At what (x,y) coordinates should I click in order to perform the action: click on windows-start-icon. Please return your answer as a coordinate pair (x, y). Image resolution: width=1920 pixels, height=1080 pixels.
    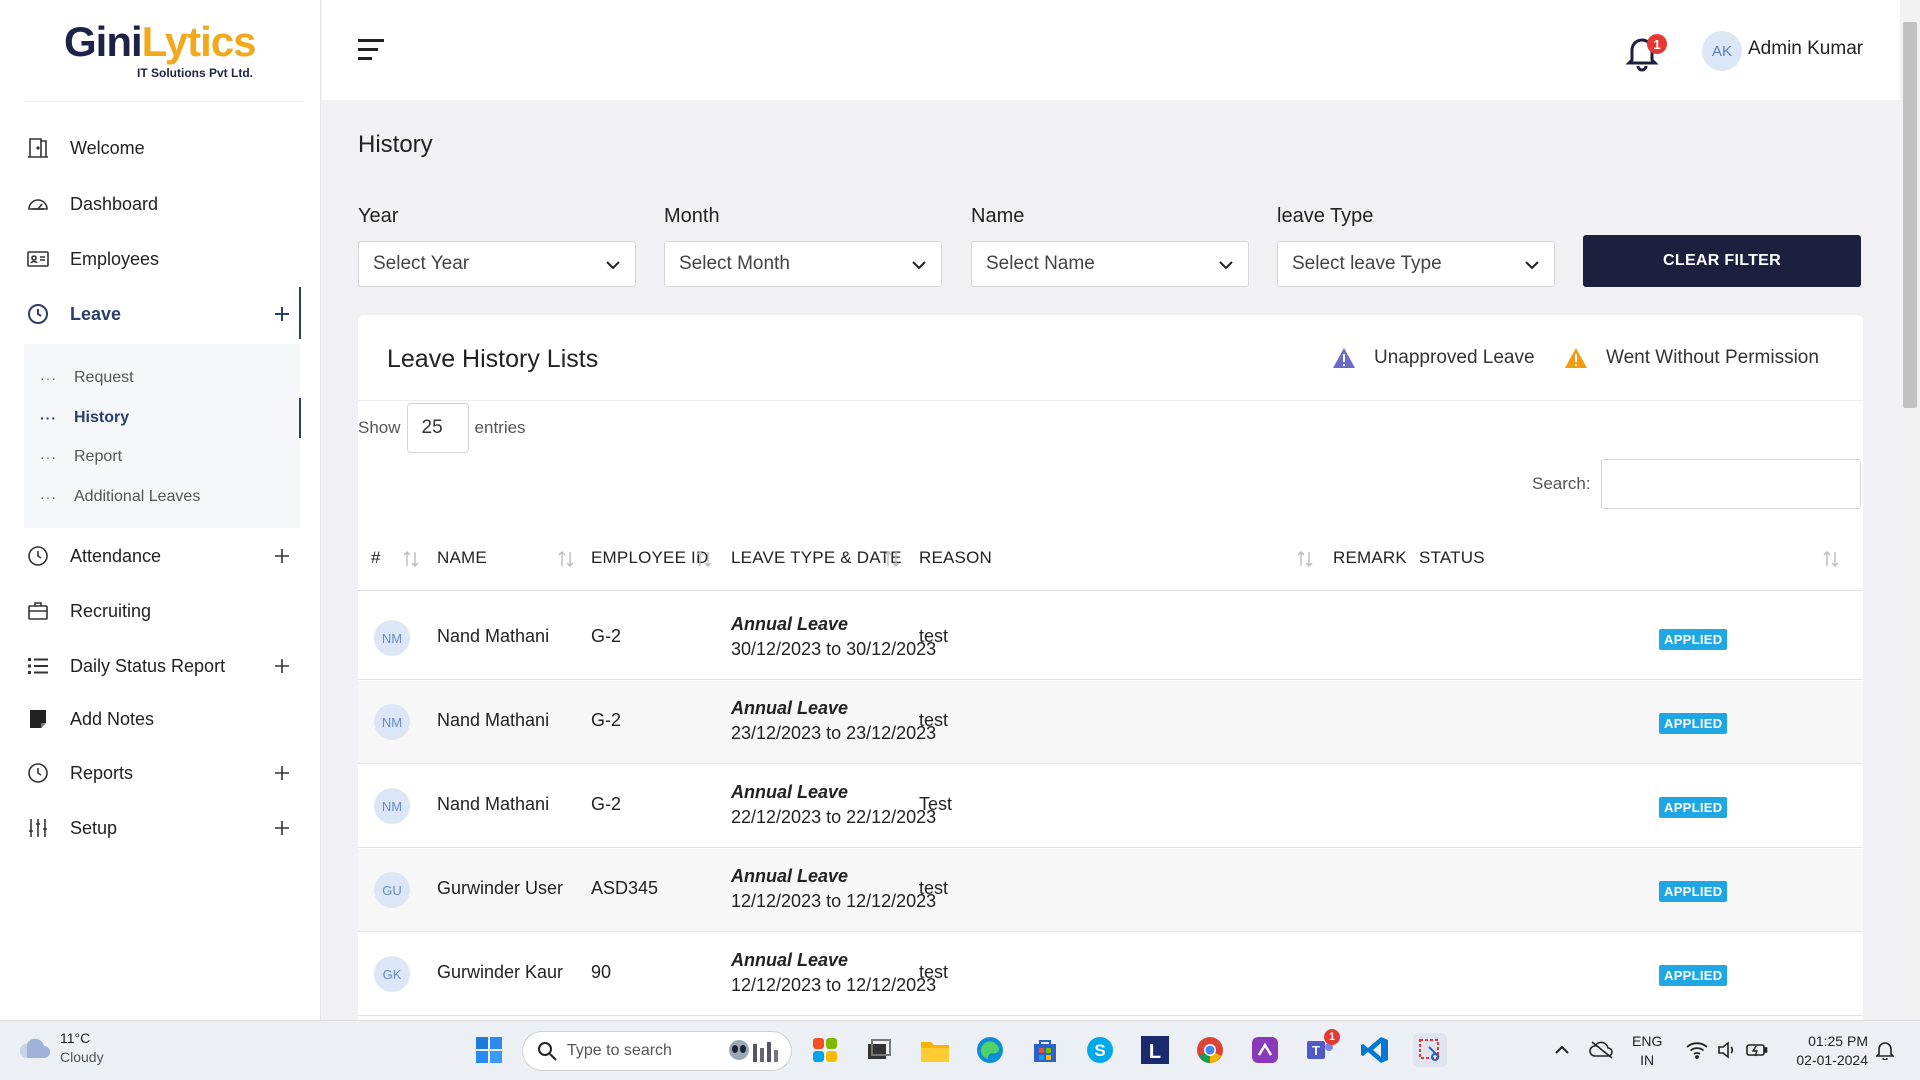
    Looking at the image, I should click on (489, 1050).